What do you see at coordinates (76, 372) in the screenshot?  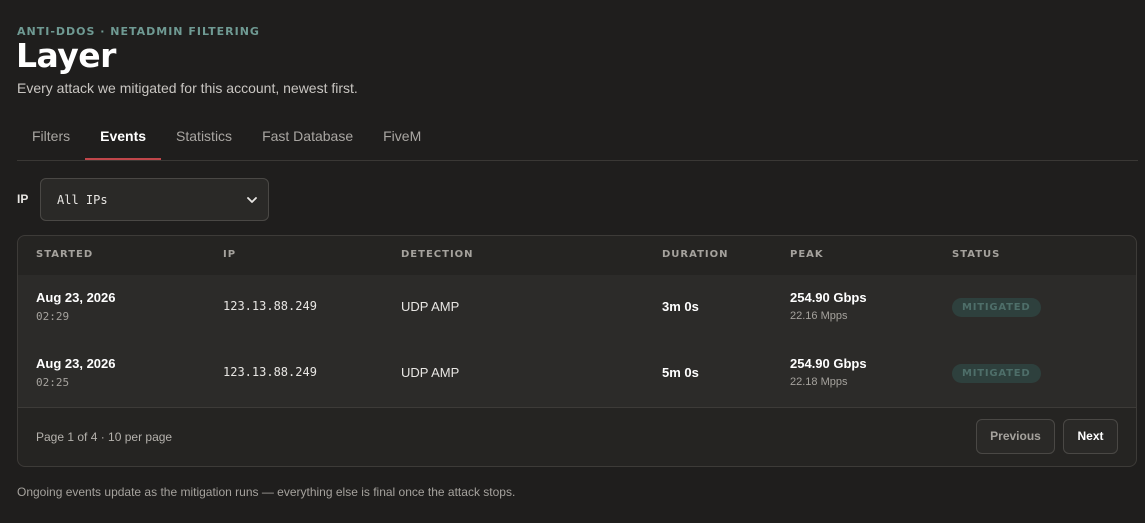 I see `started-cell: Aug 23, 2026 02:25` at bounding box center [76, 372].